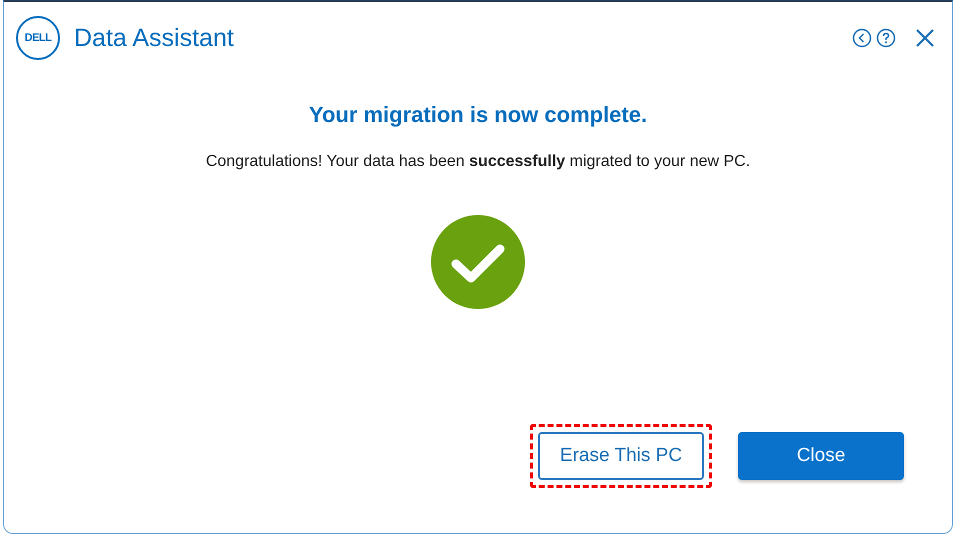 The image size is (956, 537). Describe the element at coordinates (478, 115) in the screenshot. I see `heading: Your migration is now complete.` at that location.